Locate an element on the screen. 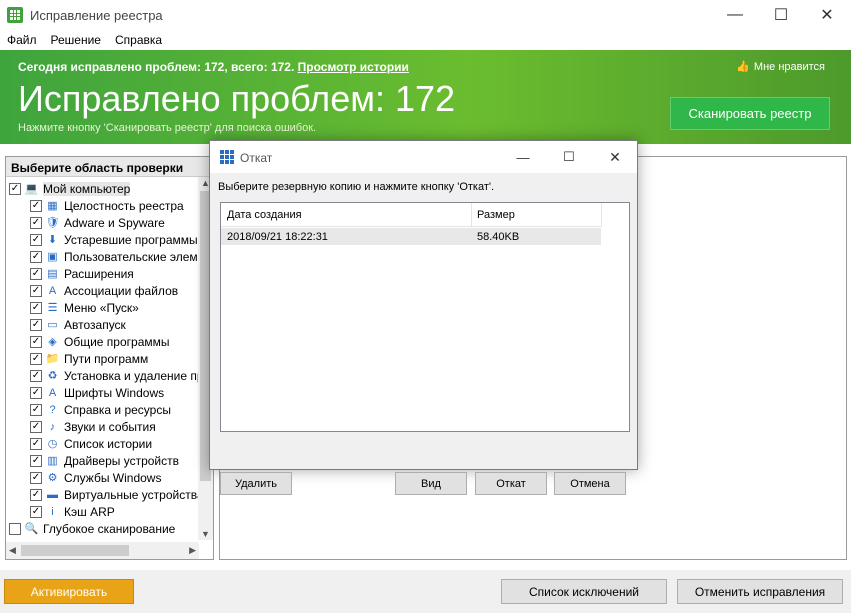 Image resolution: width=851 pixels, height=613 pixels. tree-item-label: Меню «Пуск» is located at coordinates (101, 307).